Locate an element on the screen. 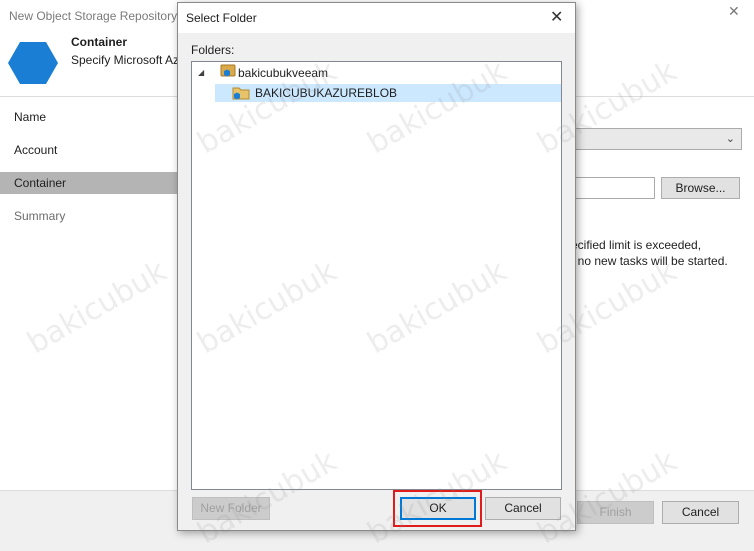 The height and width of the screenshot is (551, 754). wizard-close-icon: ✕ is located at coordinates (734, 11).